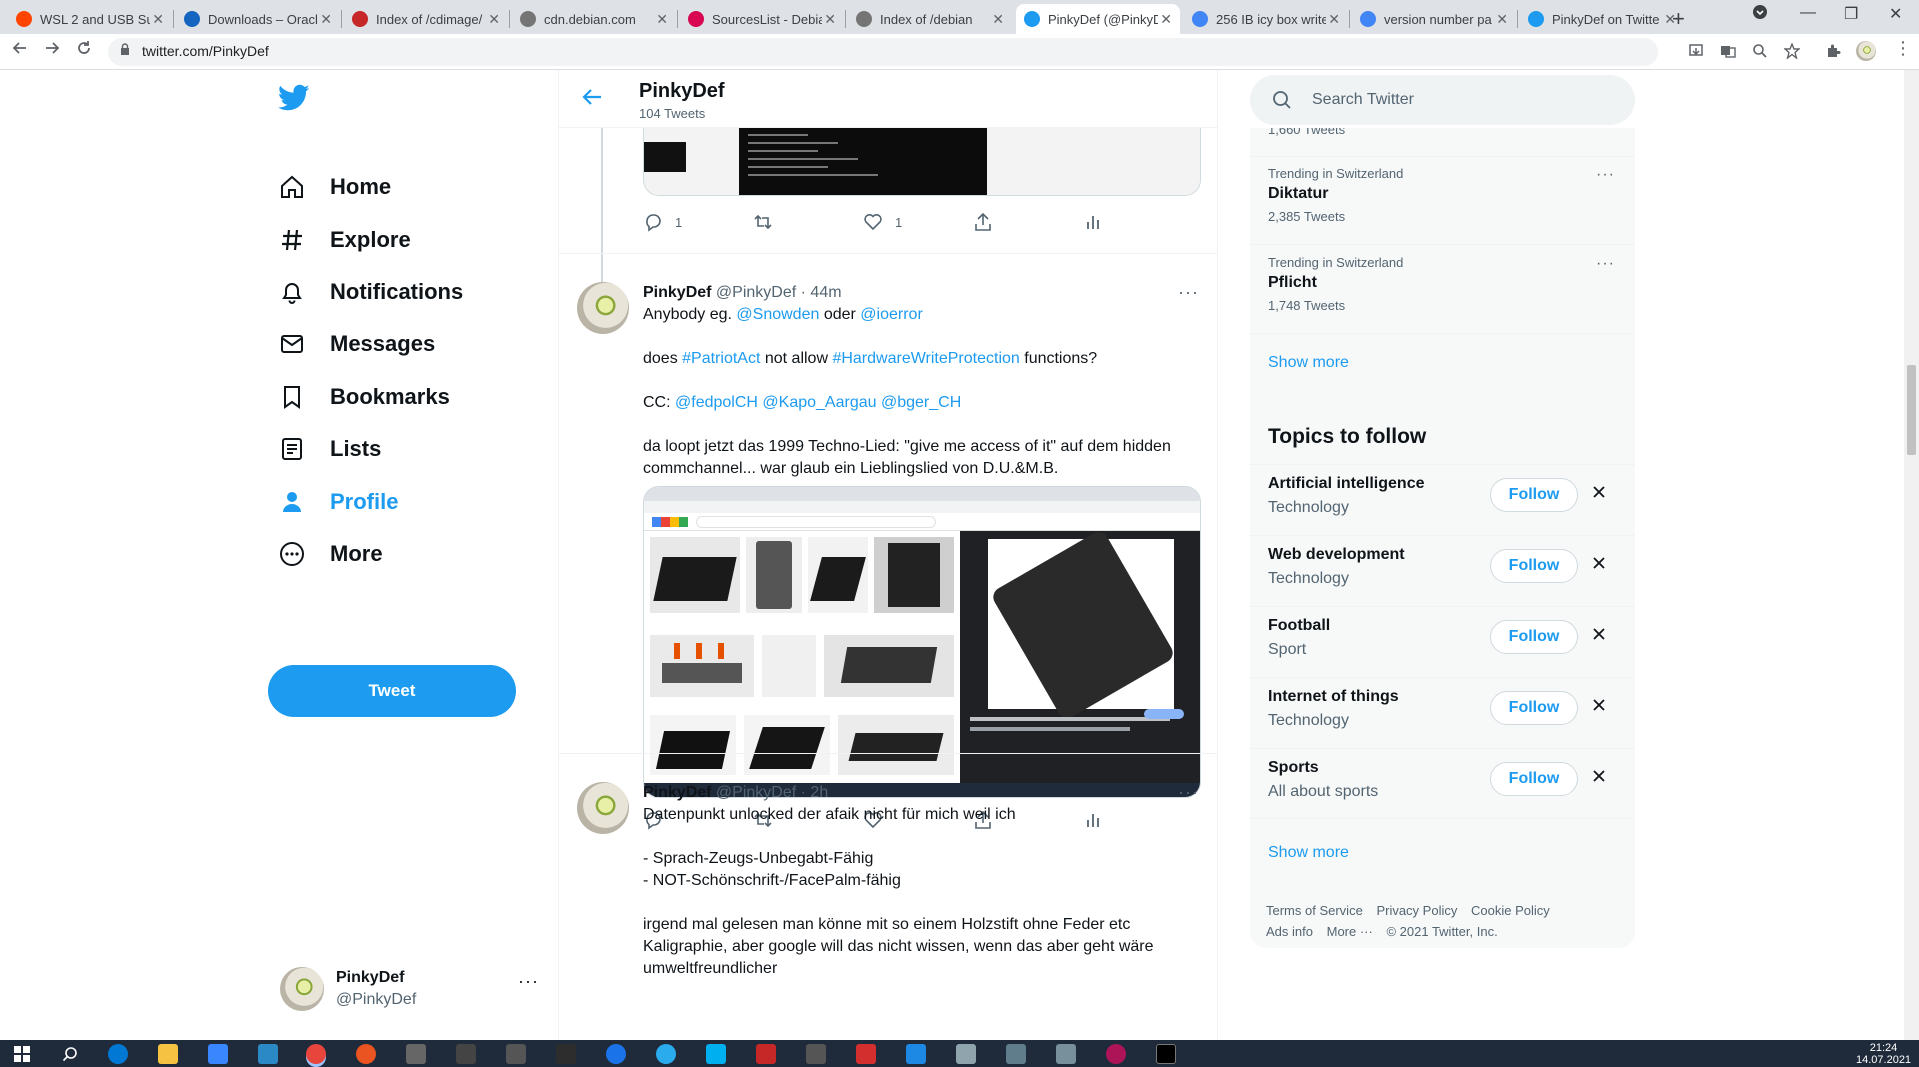 Image resolution: width=1919 pixels, height=1067 pixels. I want to click on mail-icon, so click(268, 1054).